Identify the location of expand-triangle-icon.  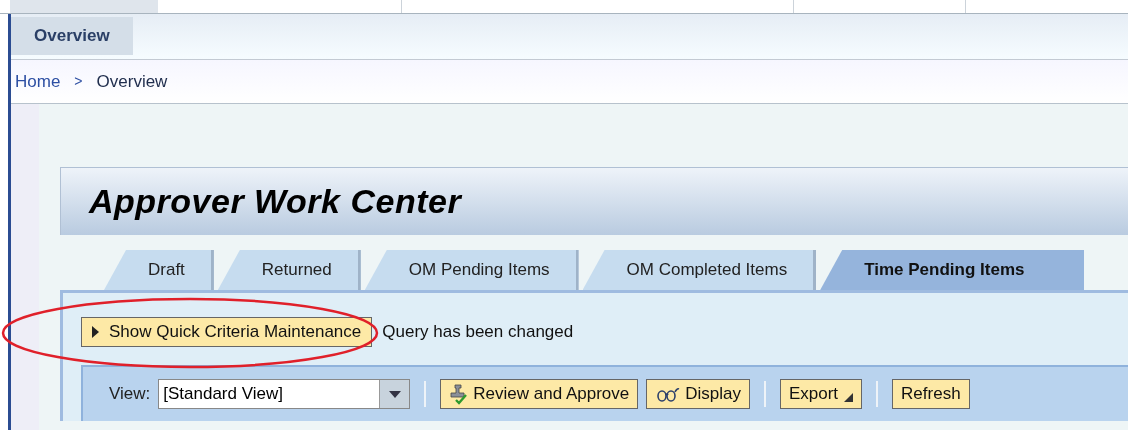
(95, 332).